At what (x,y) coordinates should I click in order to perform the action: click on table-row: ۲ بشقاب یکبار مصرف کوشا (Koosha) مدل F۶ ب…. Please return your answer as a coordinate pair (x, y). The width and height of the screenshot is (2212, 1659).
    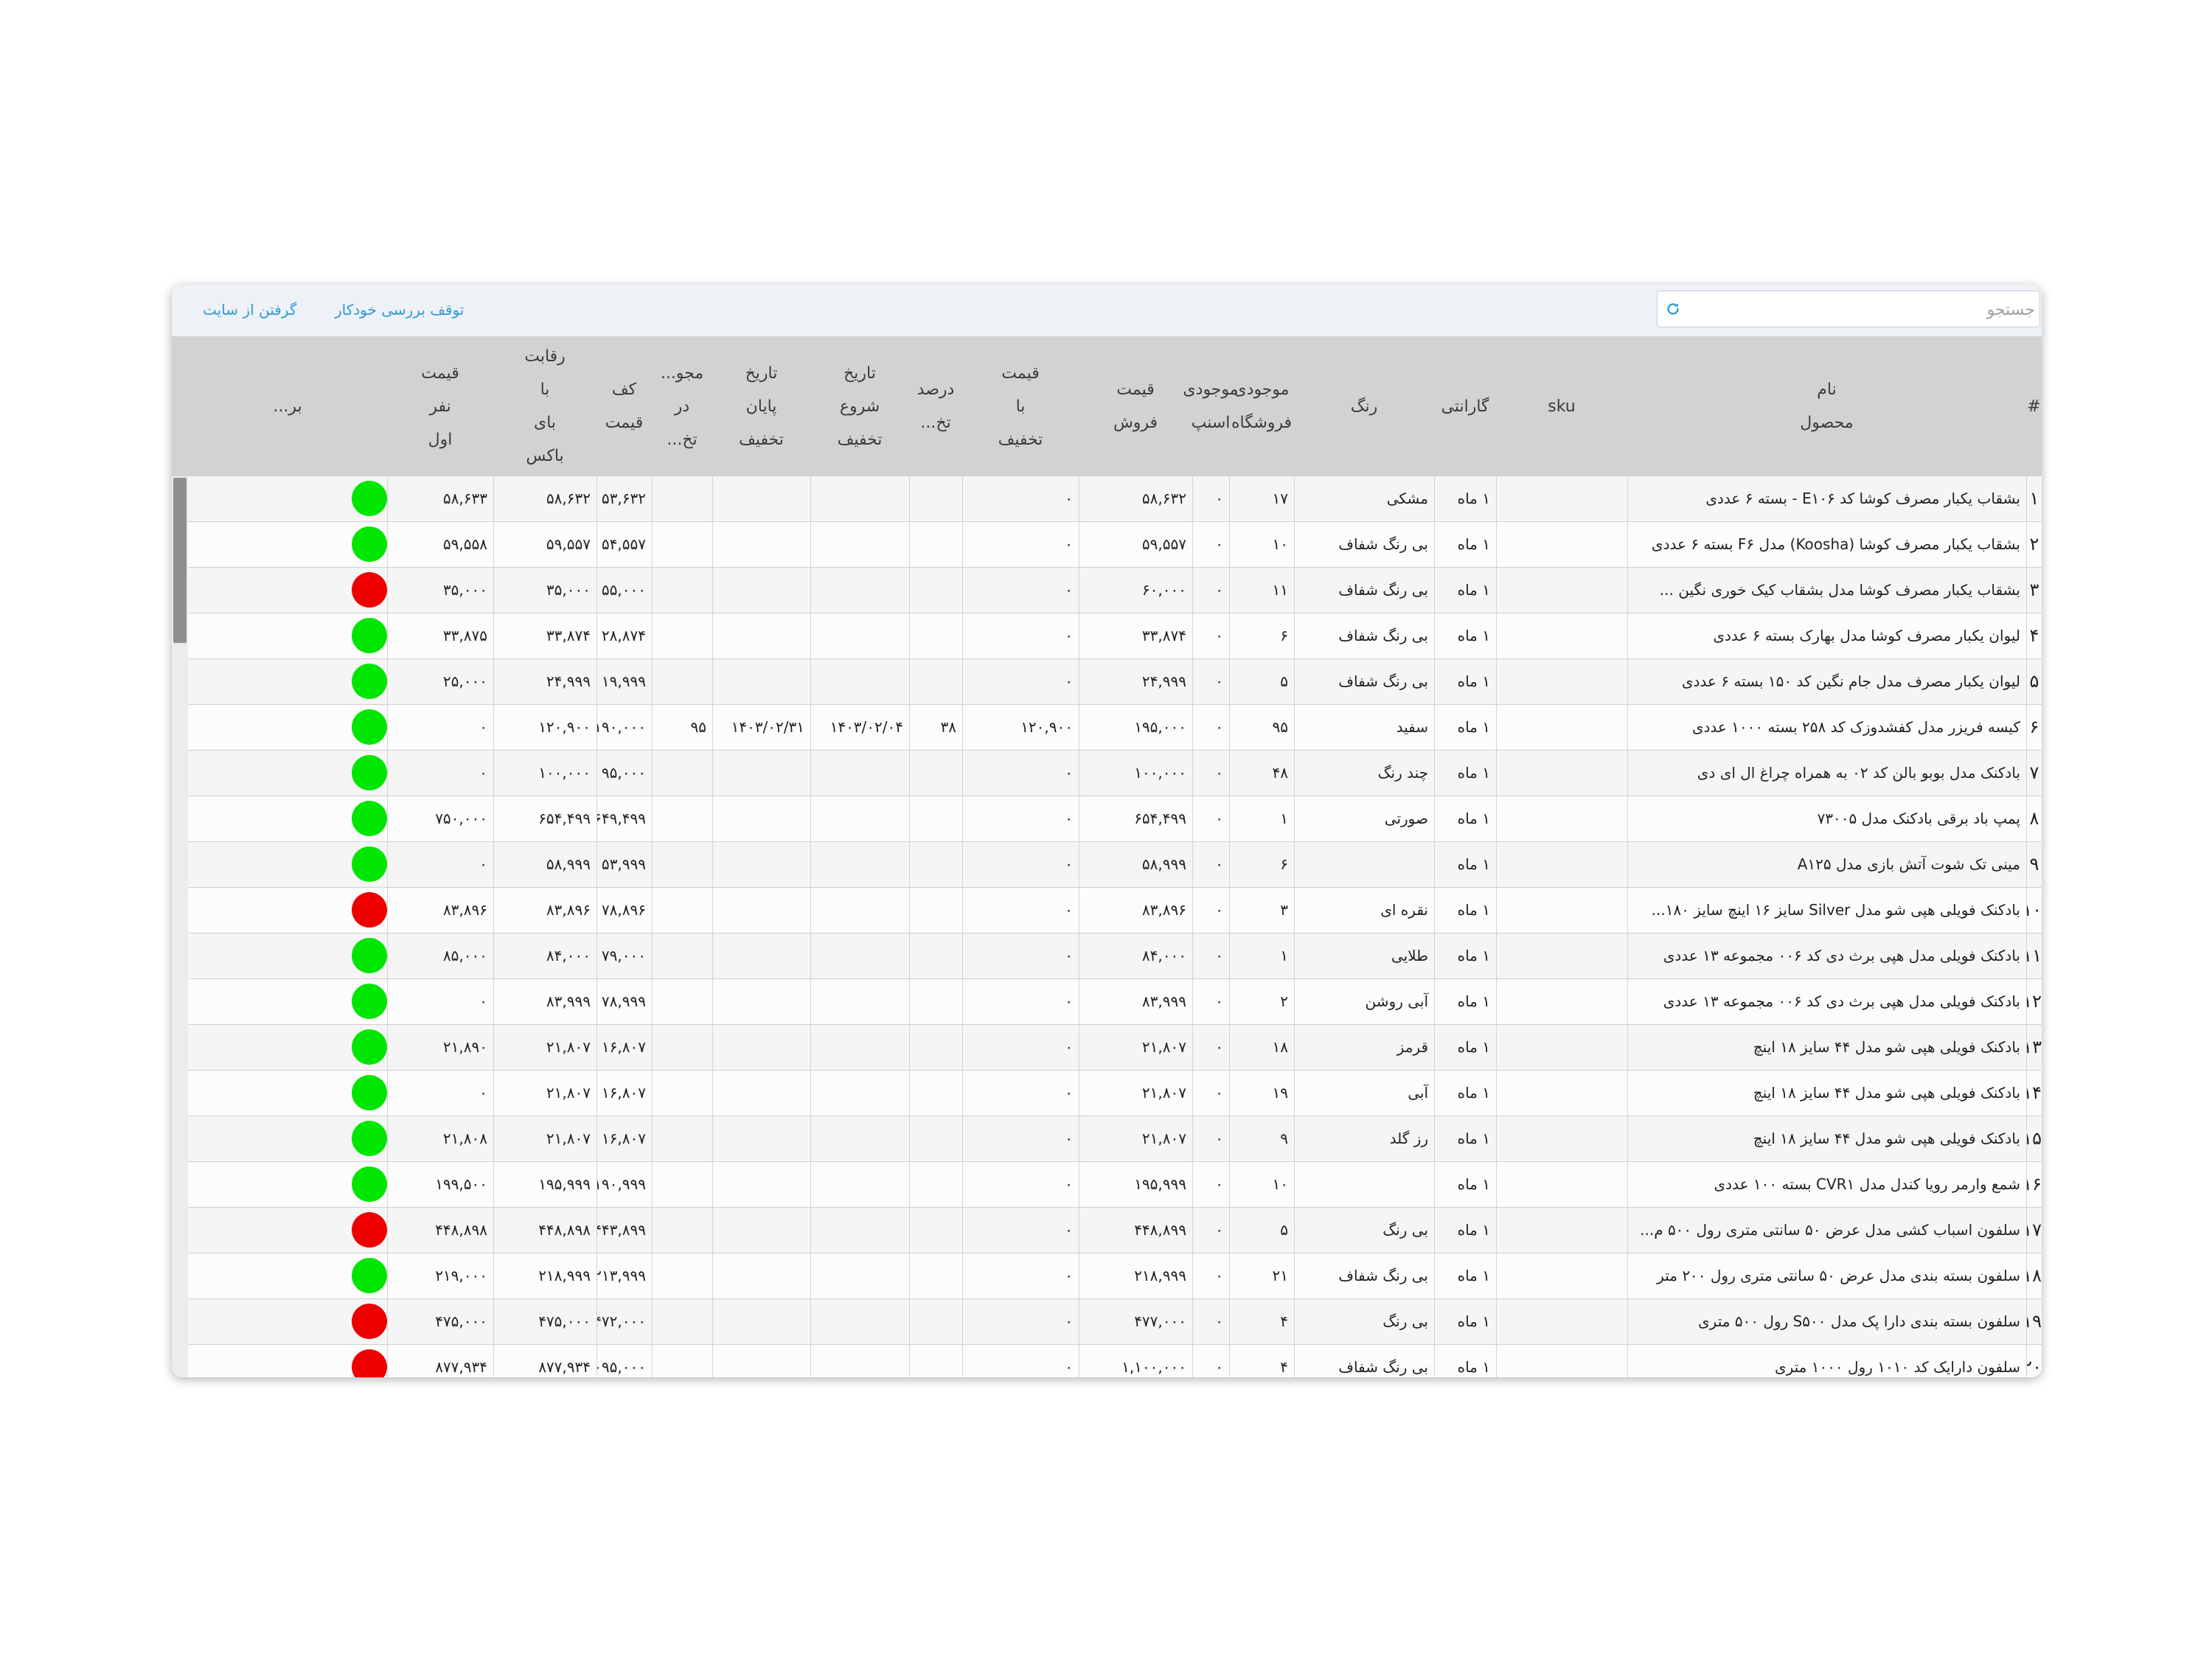
    Looking at the image, I should click on (1107, 545).